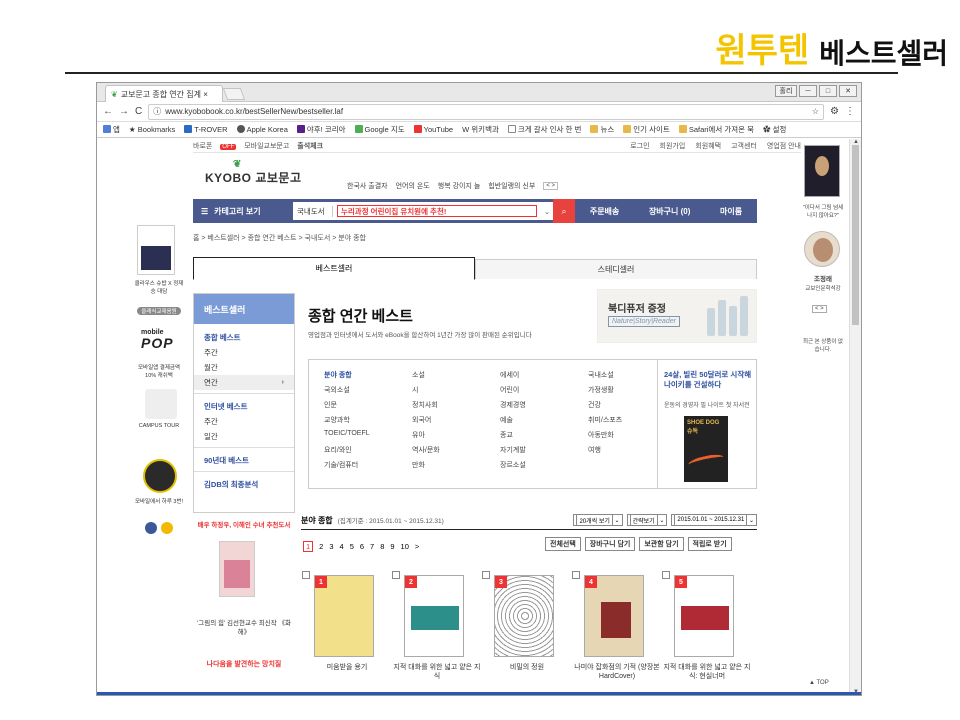  Describe the element at coordinates (716, 129) in the screenshot. I see `bookmark-safari: Safari에서 가져온 북` at that location.